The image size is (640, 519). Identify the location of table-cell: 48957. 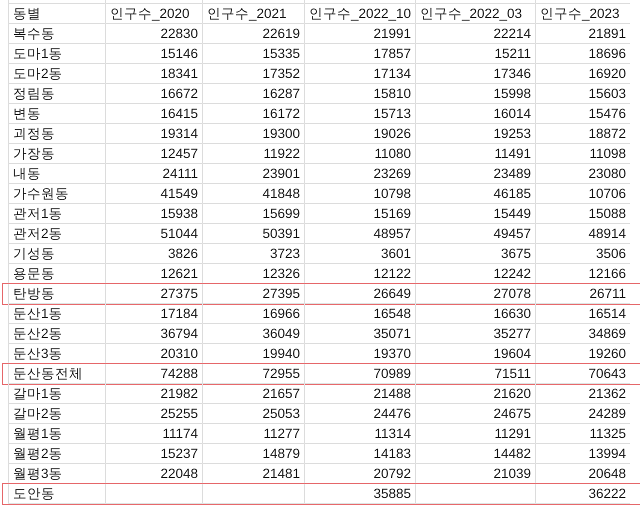
(359, 234).